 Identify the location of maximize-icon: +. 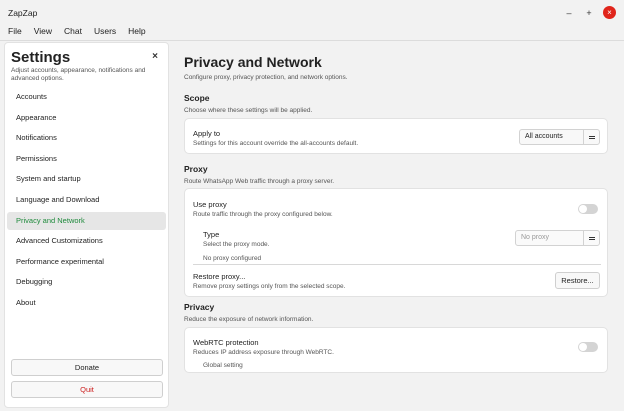
(589, 13).